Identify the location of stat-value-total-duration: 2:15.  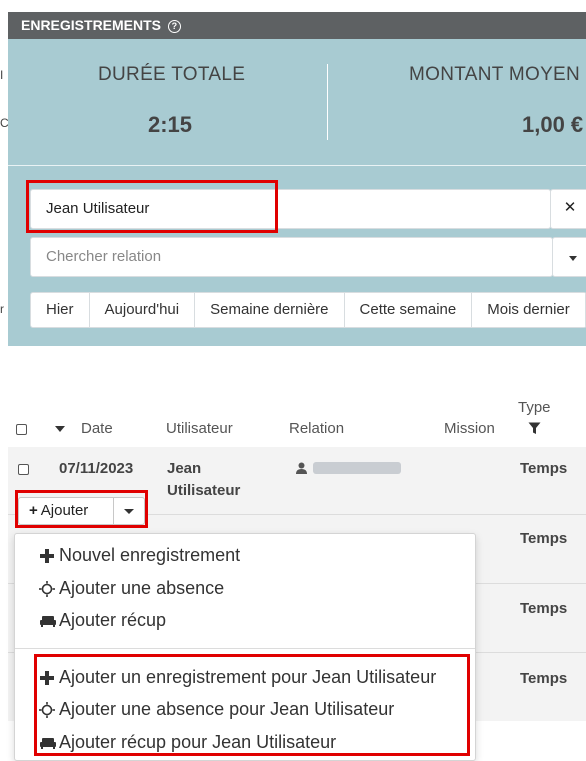
(170, 124).